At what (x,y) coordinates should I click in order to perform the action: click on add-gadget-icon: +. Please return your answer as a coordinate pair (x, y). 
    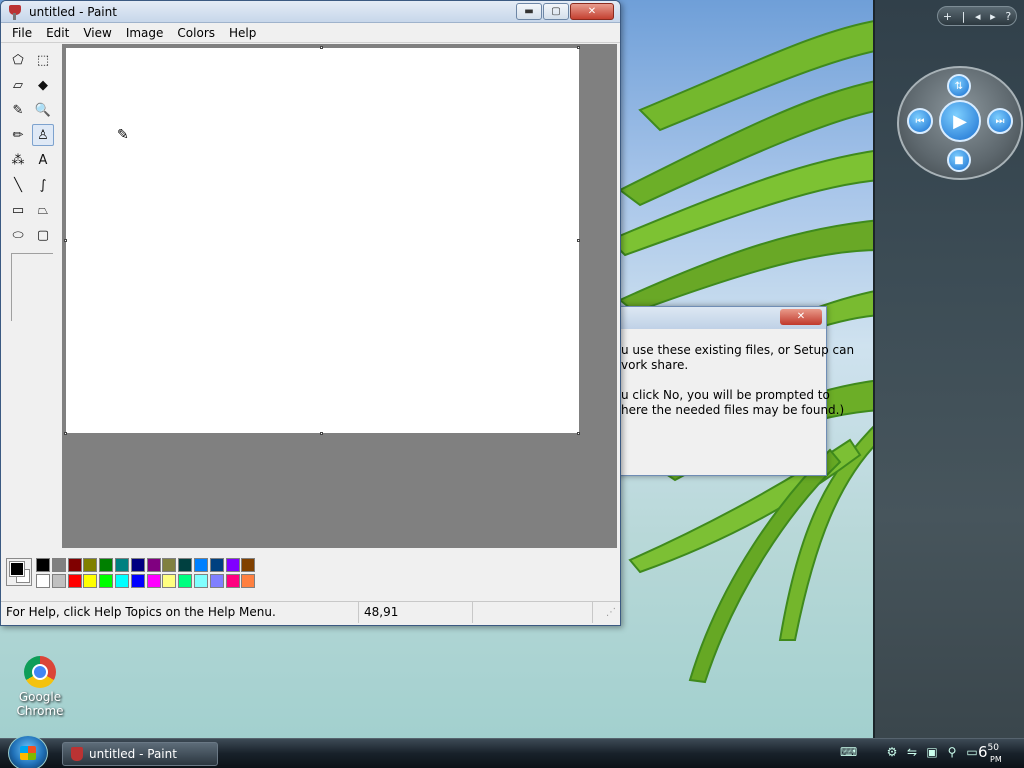
    Looking at the image, I should click on (947, 16).